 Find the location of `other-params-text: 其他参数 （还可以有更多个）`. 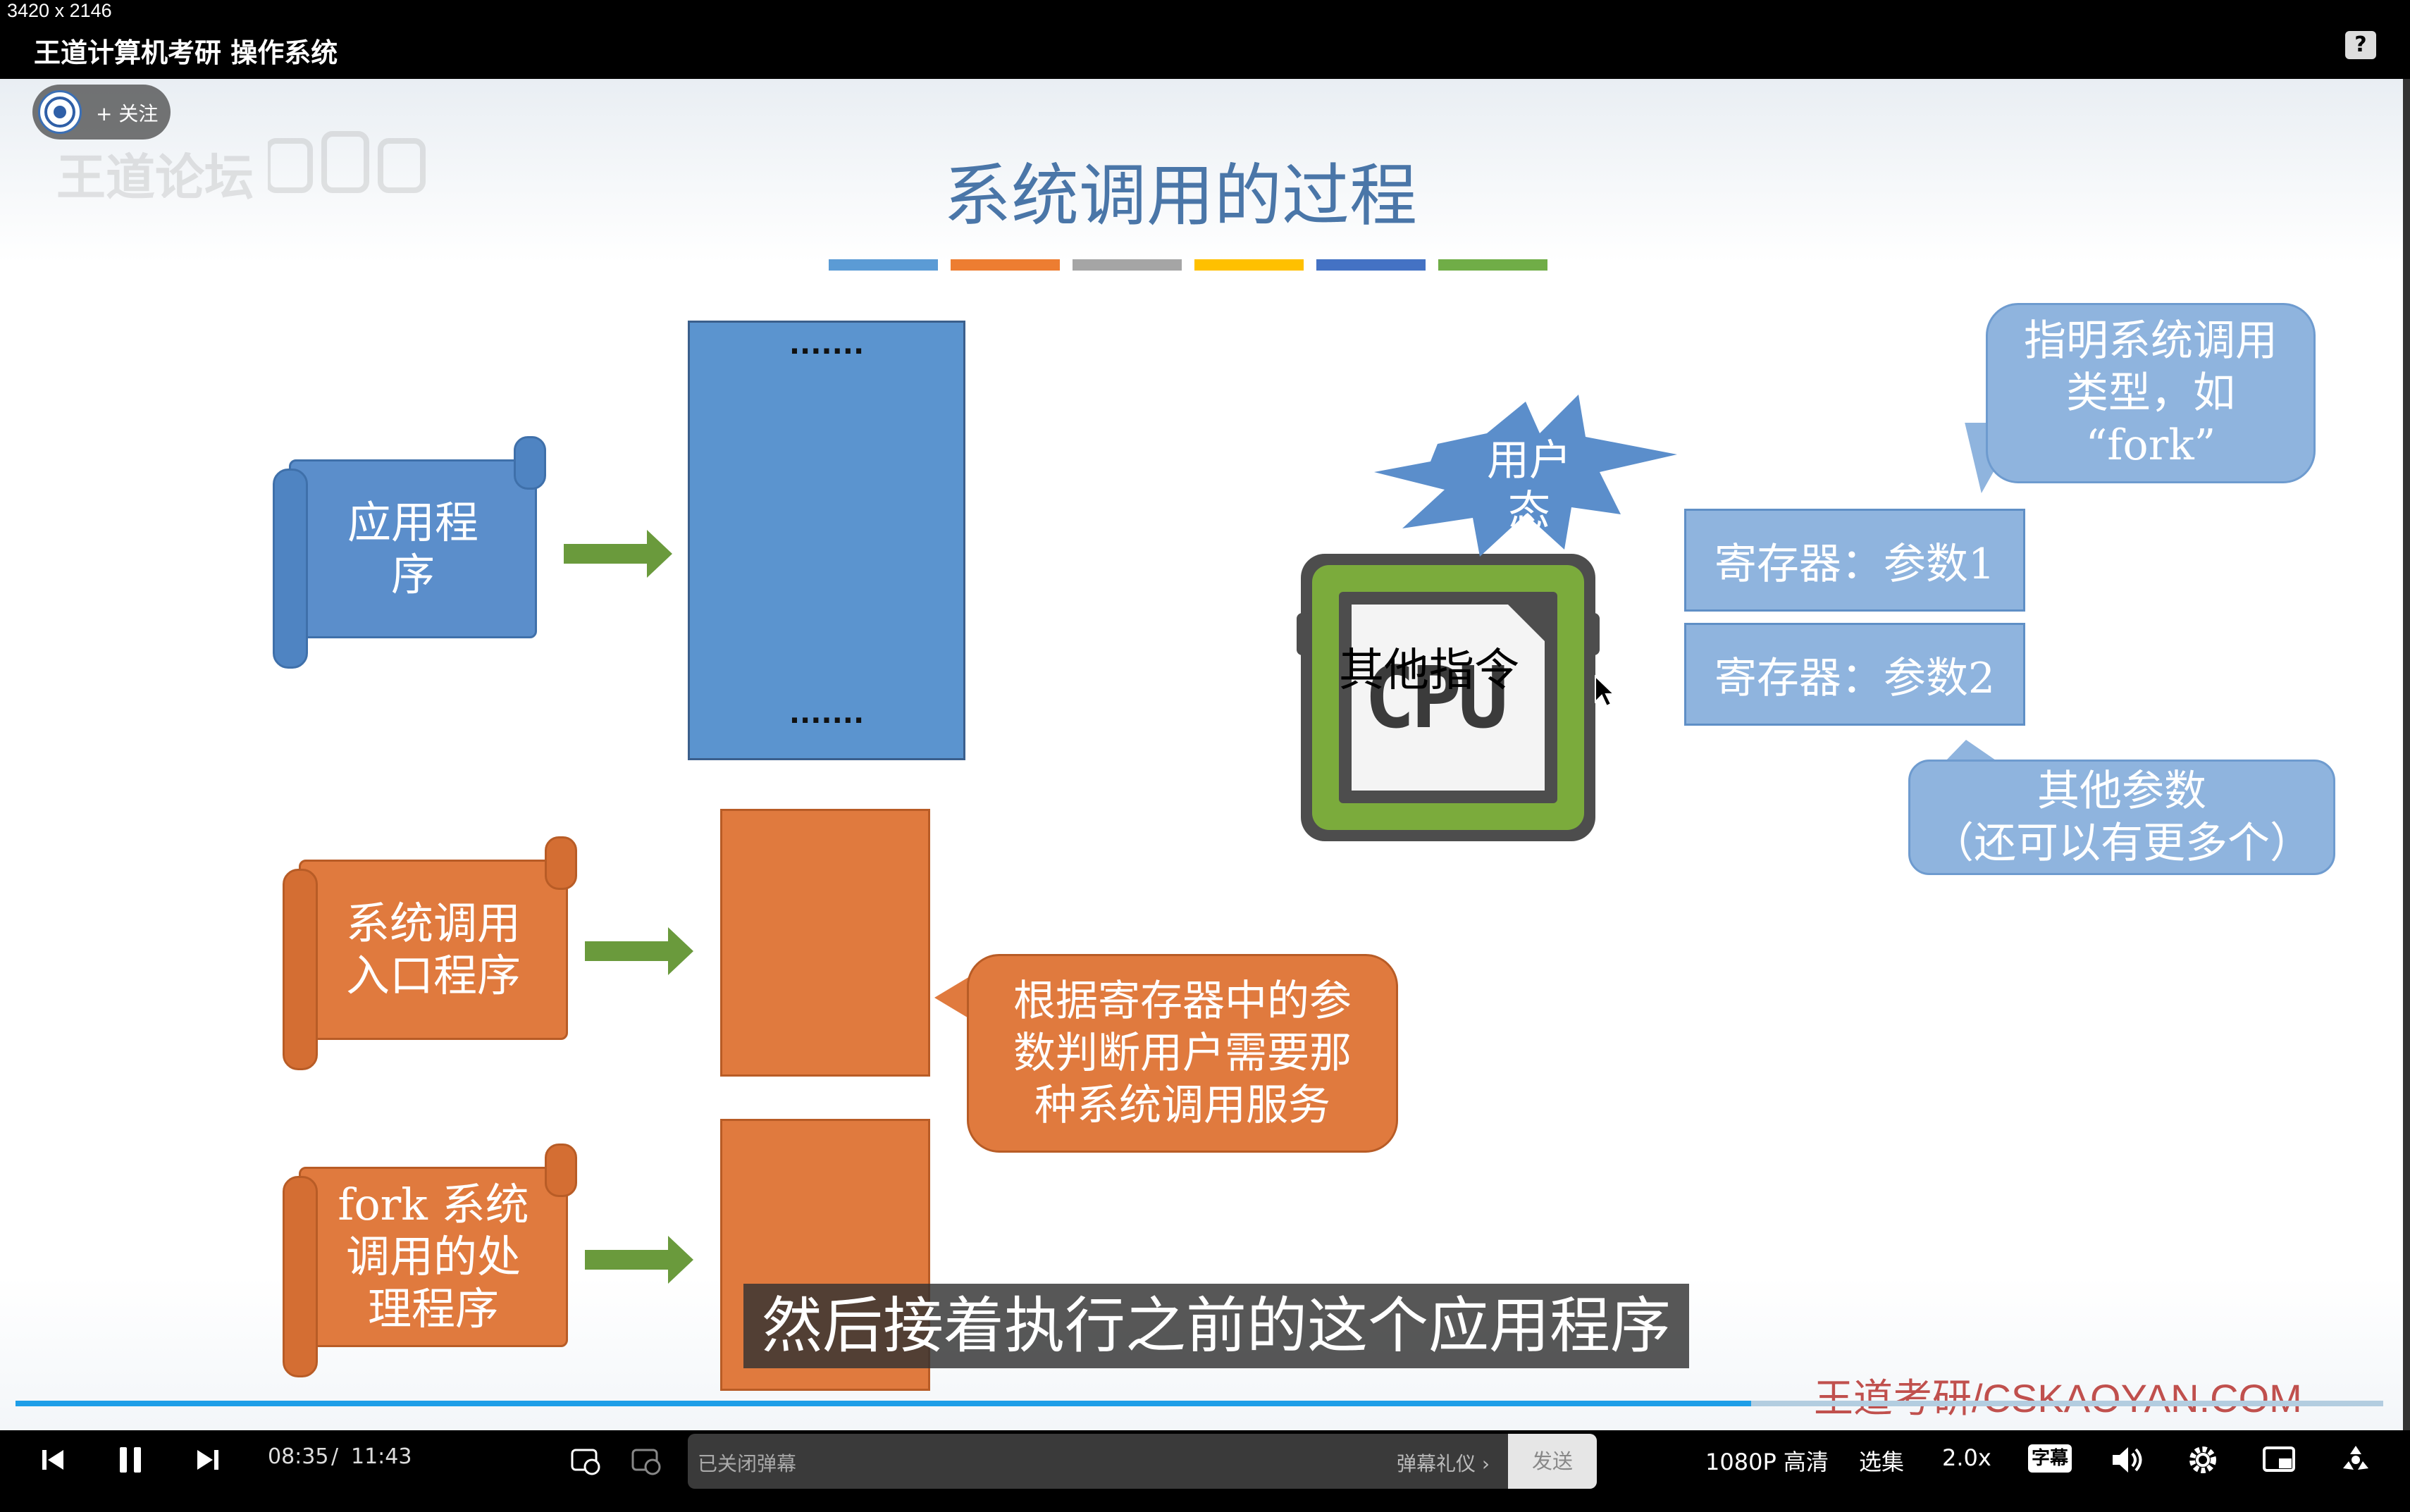

other-params-text: 其他参数 （还可以有更多个） is located at coordinates (2122, 817).